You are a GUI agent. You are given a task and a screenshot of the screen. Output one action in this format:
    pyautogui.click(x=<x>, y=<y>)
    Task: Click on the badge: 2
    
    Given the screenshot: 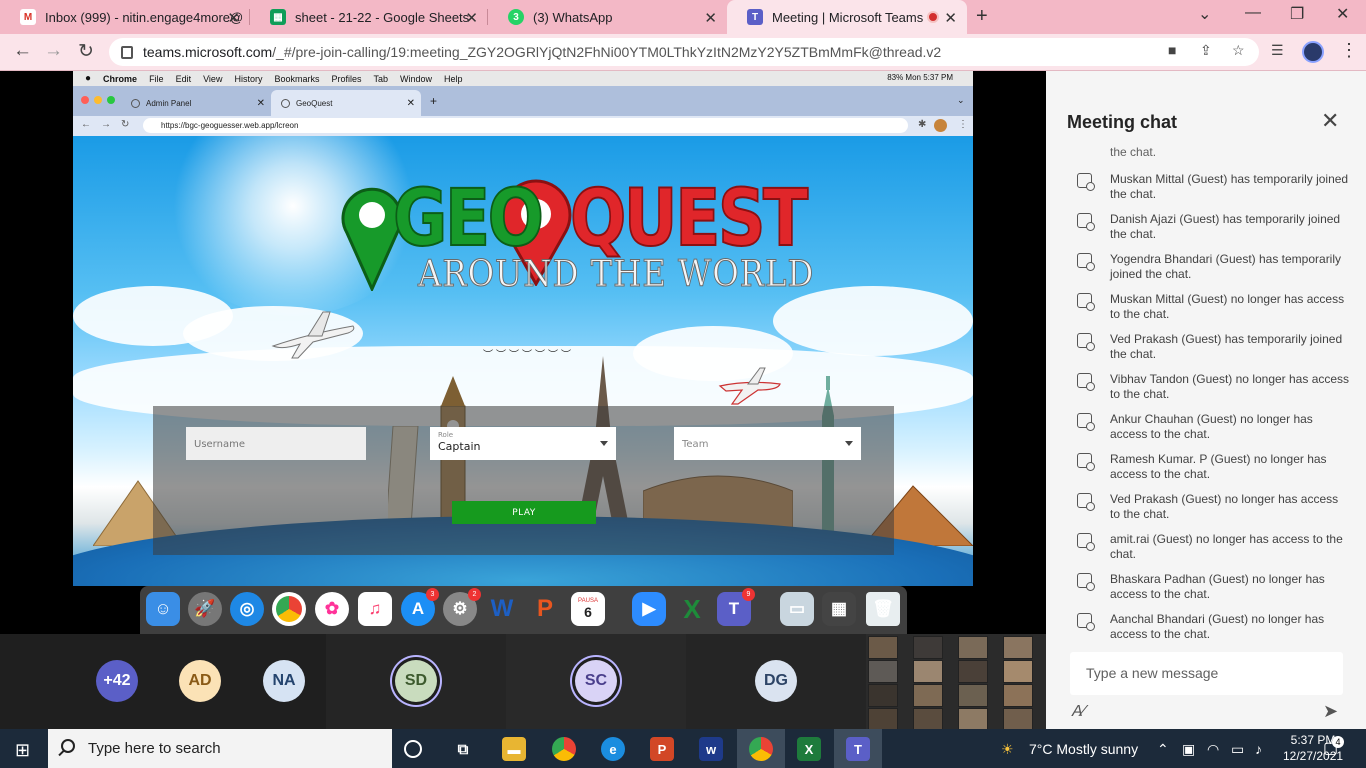 What is the action you would take?
    pyautogui.click(x=474, y=594)
    